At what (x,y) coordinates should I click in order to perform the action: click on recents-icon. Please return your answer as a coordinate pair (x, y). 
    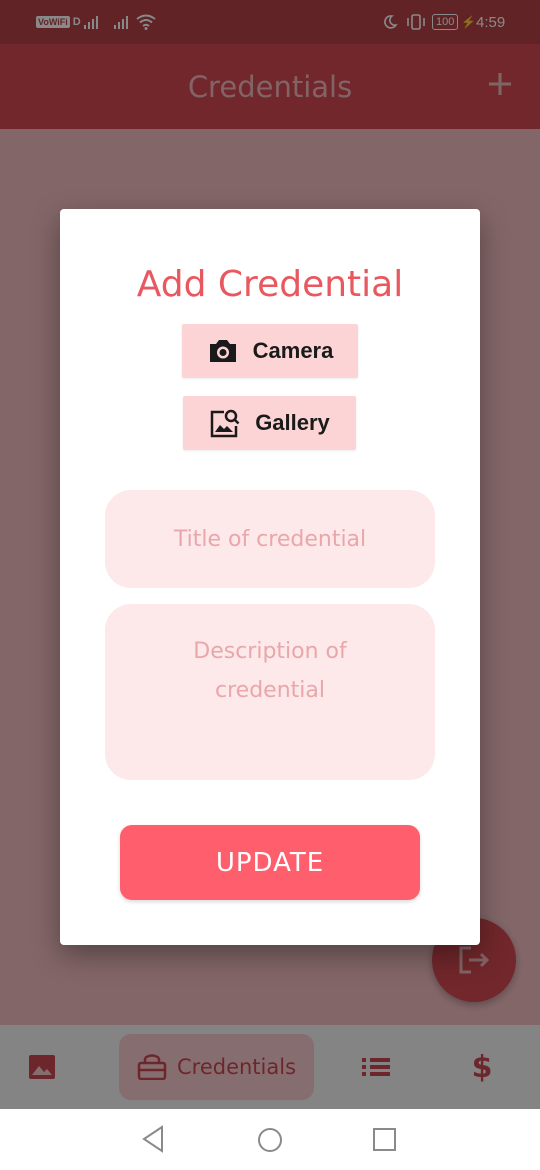
    Looking at the image, I should click on (384, 1139).